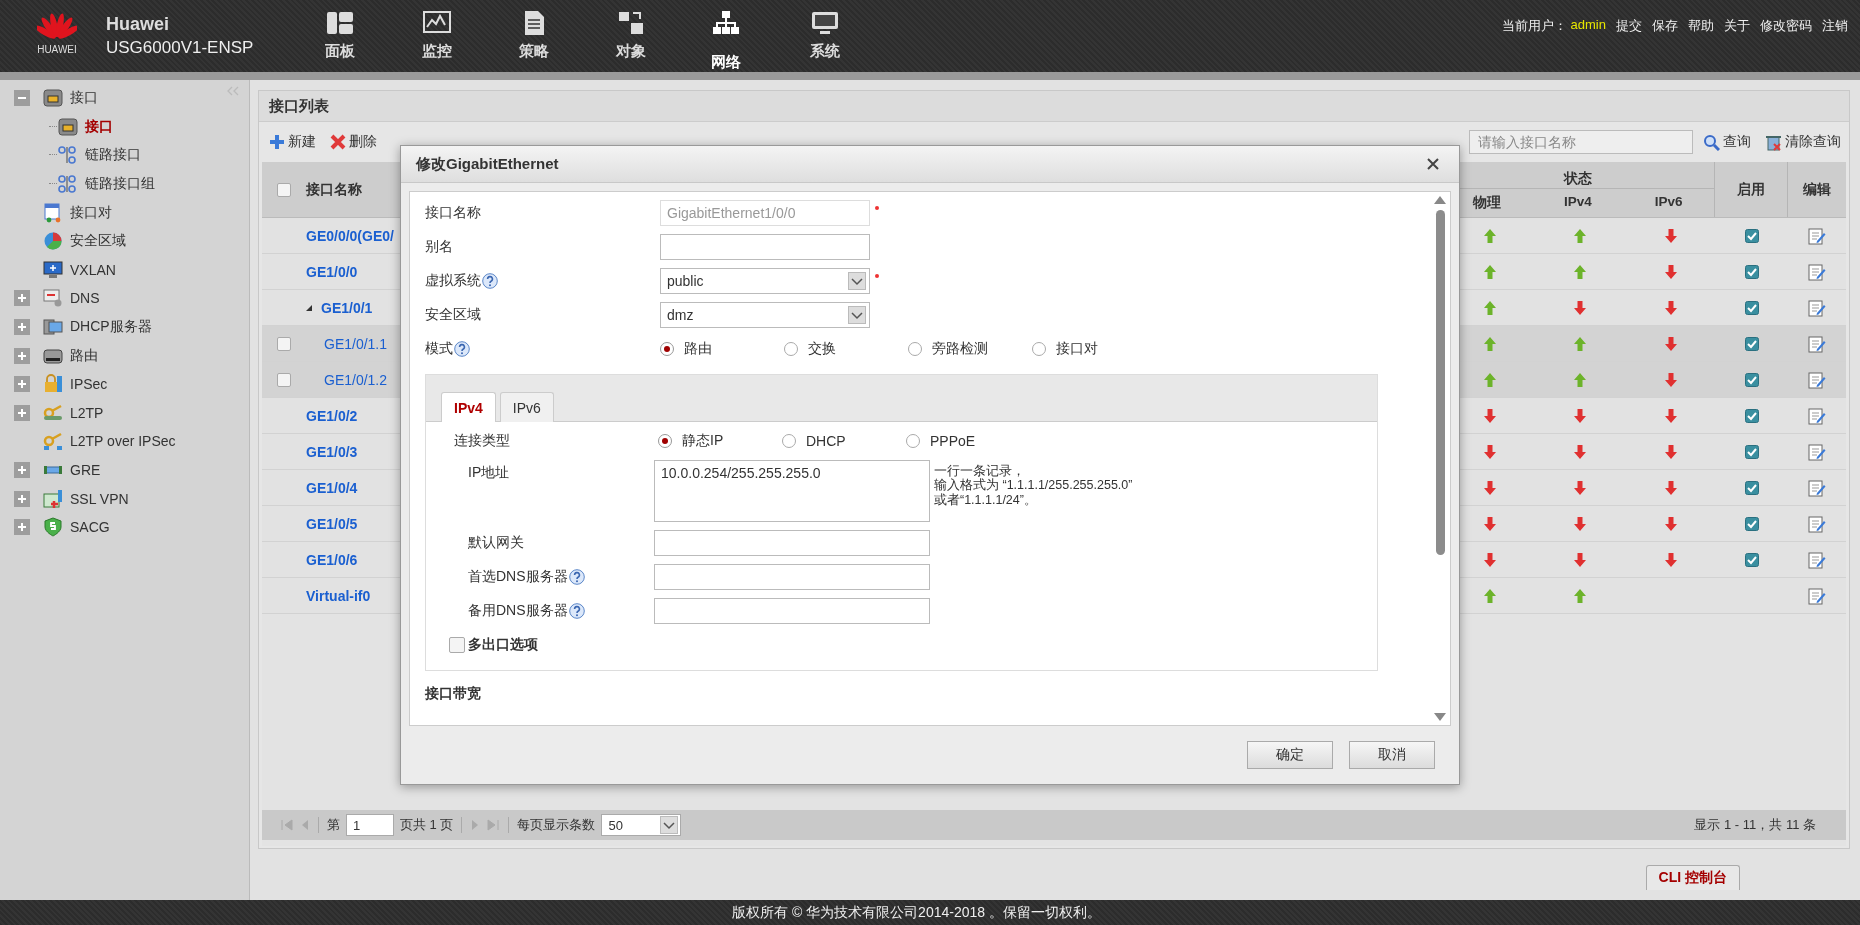  Describe the element at coordinates (468, 407) in the screenshot. I see `protocol-tab: IPv4` at that location.